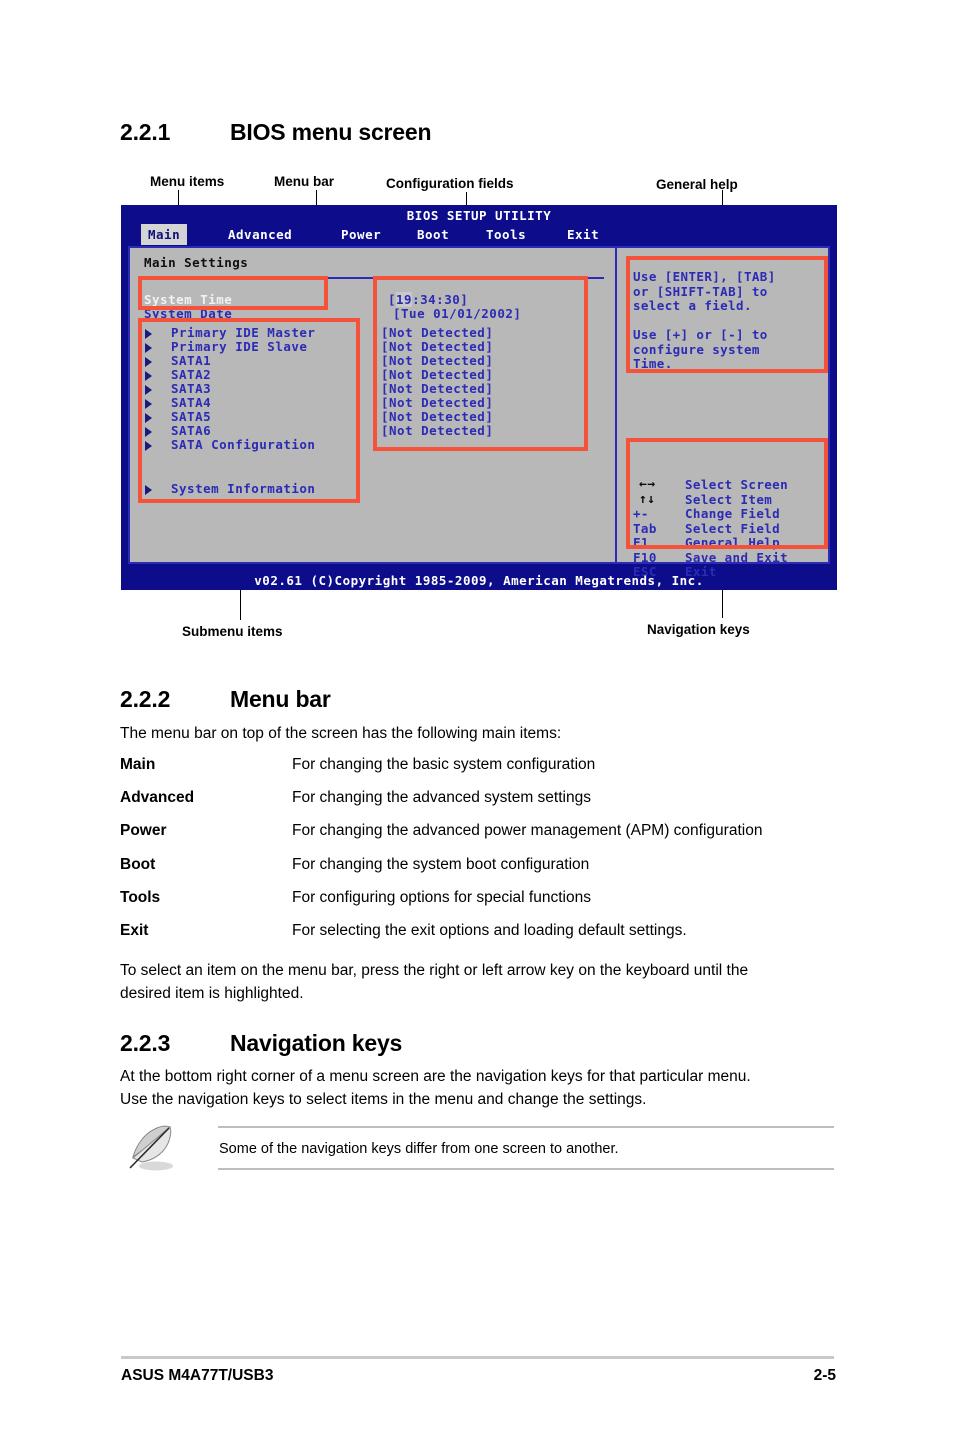  What do you see at coordinates (191, 388) in the screenshot?
I see `menu-item-sata3: SATA3` at bounding box center [191, 388].